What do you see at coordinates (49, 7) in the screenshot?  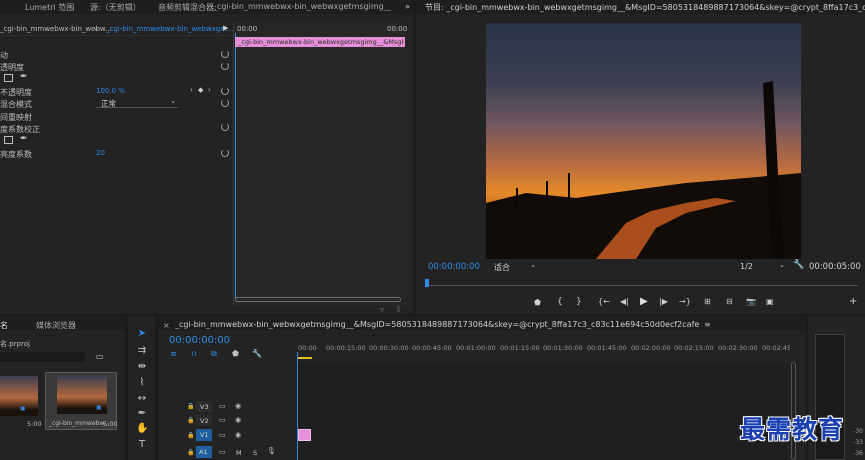 I see `tab-lumetri-scopes: Lumetri 范围` at bounding box center [49, 7].